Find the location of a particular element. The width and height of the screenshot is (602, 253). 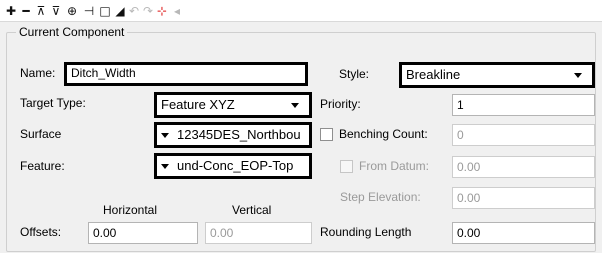

target-type-dropdown: Feature XYZ is located at coordinates (233, 105).